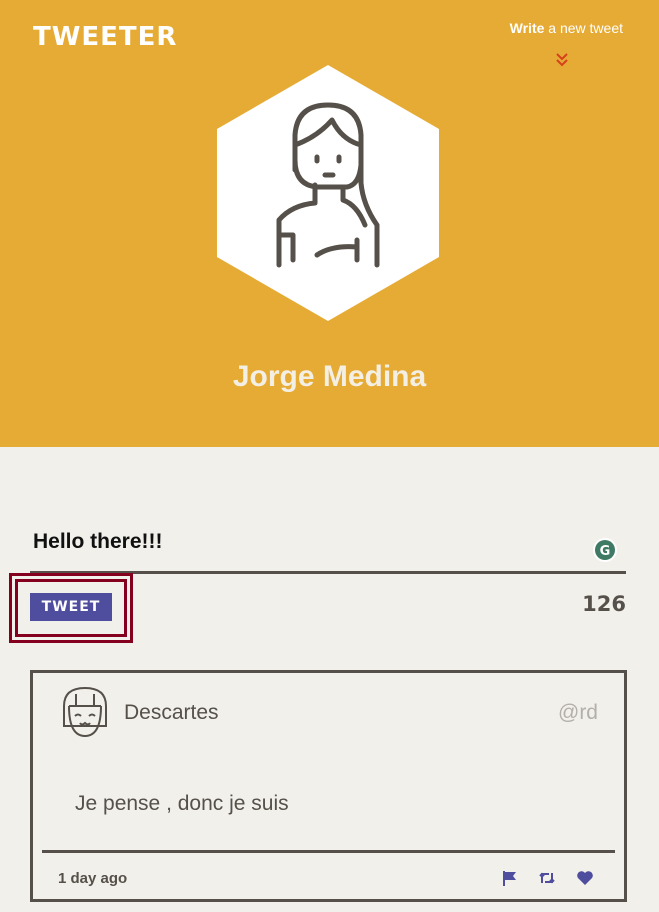 This screenshot has width=659, height=912. Describe the element at coordinates (585, 878) in the screenshot. I see `heart-icon` at that location.